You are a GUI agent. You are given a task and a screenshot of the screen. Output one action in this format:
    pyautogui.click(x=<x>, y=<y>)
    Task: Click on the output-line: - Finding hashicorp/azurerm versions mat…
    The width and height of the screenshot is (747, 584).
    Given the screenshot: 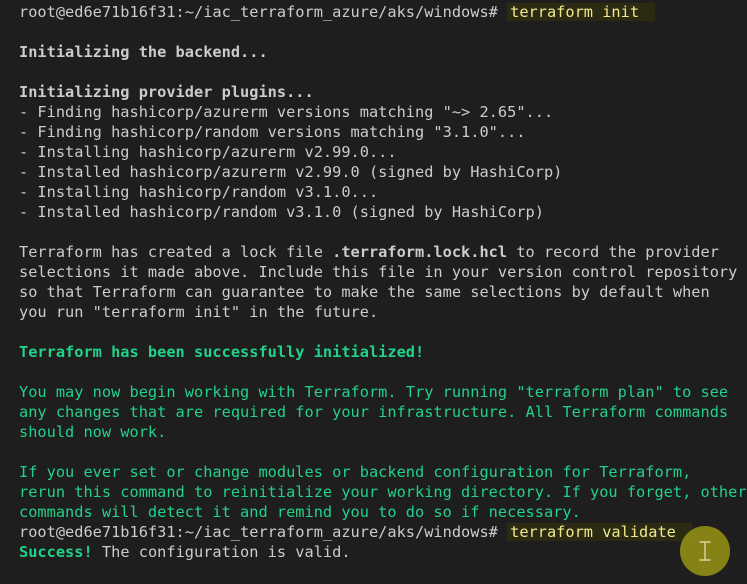 What is the action you would take?
    pyautogui.click(x=286, y=112)
    